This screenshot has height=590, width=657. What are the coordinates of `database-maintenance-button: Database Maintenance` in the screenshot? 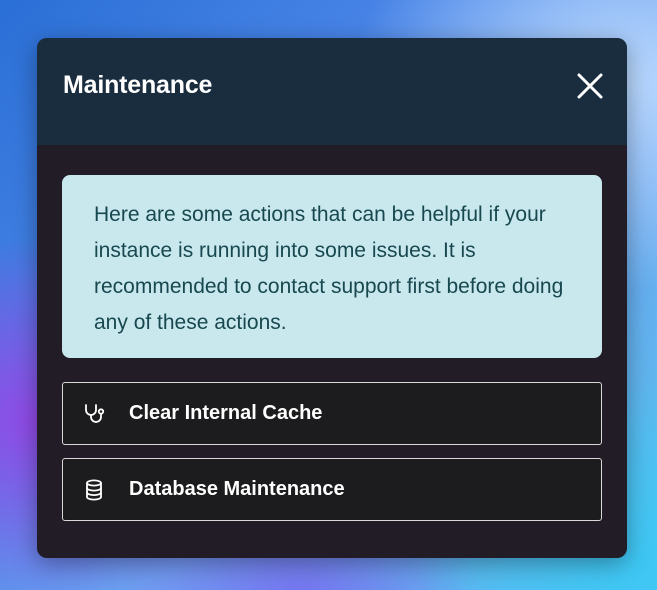 It's located at (332, 489).